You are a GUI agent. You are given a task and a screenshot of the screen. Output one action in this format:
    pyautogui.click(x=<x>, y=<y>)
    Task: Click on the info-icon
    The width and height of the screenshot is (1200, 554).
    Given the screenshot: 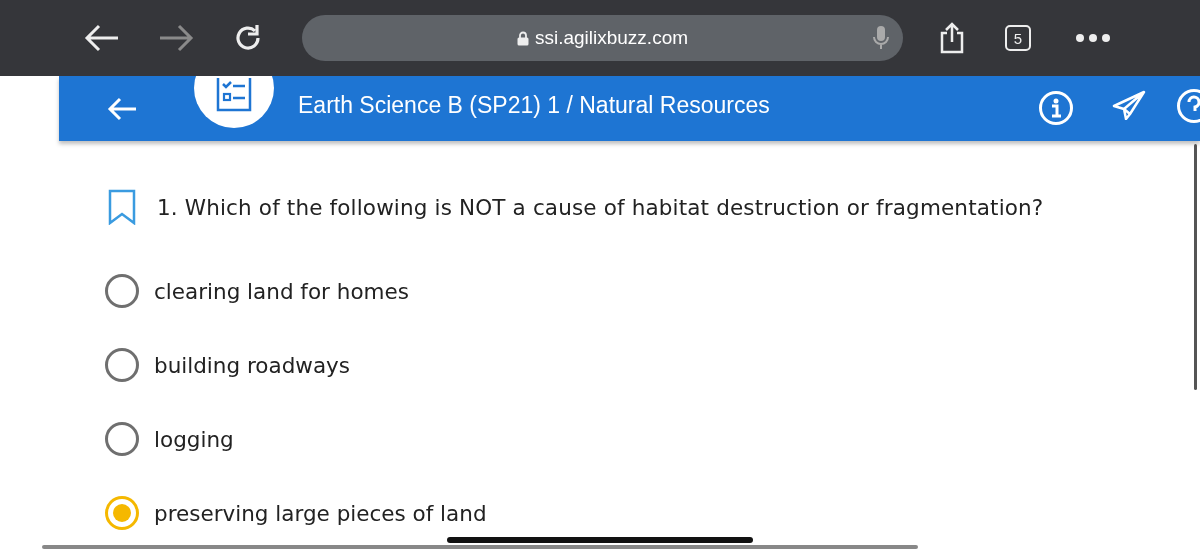 What is the action you would take?
    pyautogui.click(x=1056, y=108)
    